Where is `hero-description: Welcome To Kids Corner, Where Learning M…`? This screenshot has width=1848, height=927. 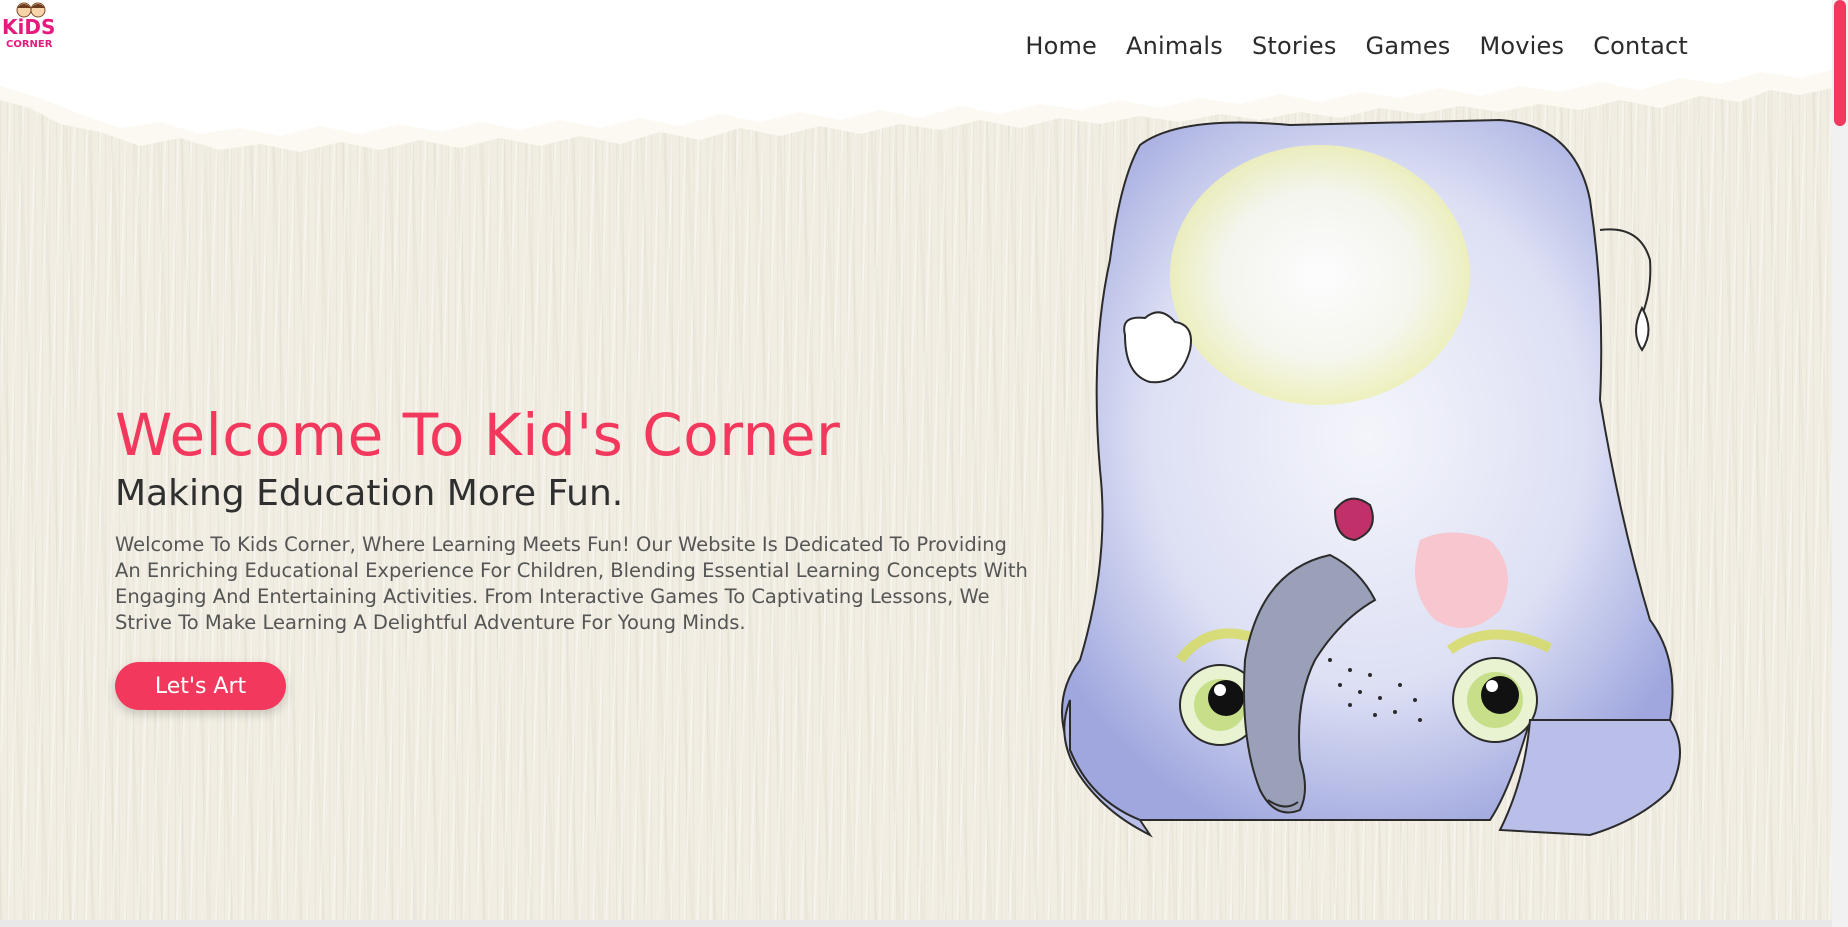 hero-description: Welcome To Kids Corner, Where Learning M… is located at coordinates (571, 583).